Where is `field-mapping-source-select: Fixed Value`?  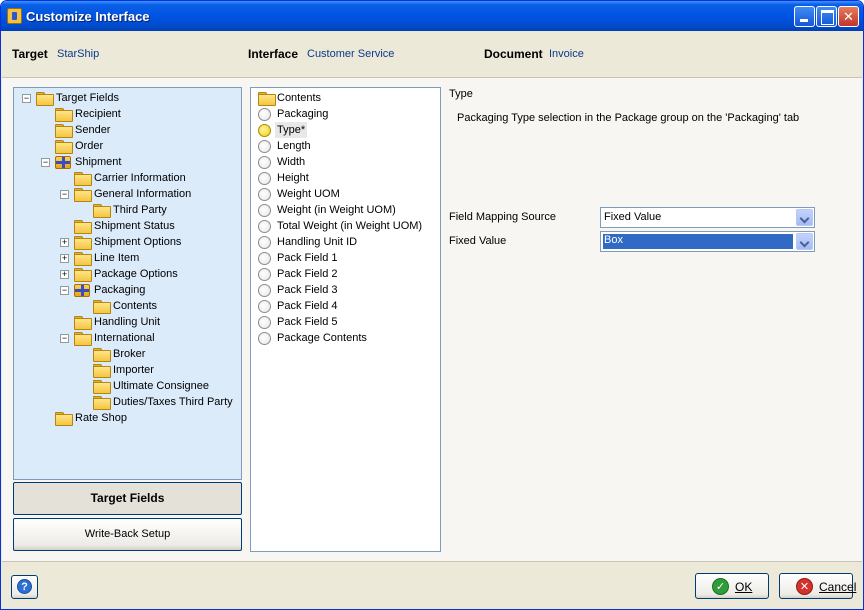
field-mapping-source-select: Fixed Value is located at coordinates (707, 217).